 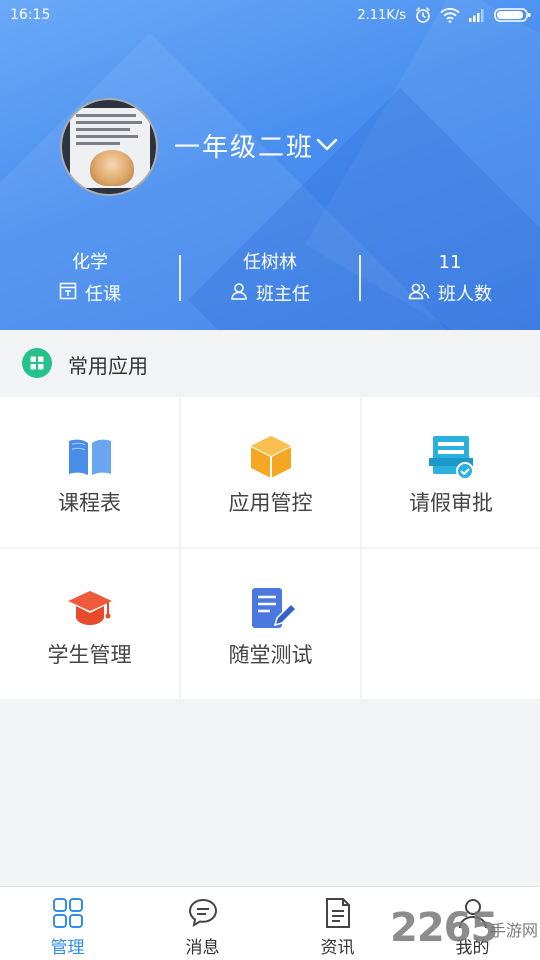 I want to click on app-label: 课程表, so click(x=89, y=503).